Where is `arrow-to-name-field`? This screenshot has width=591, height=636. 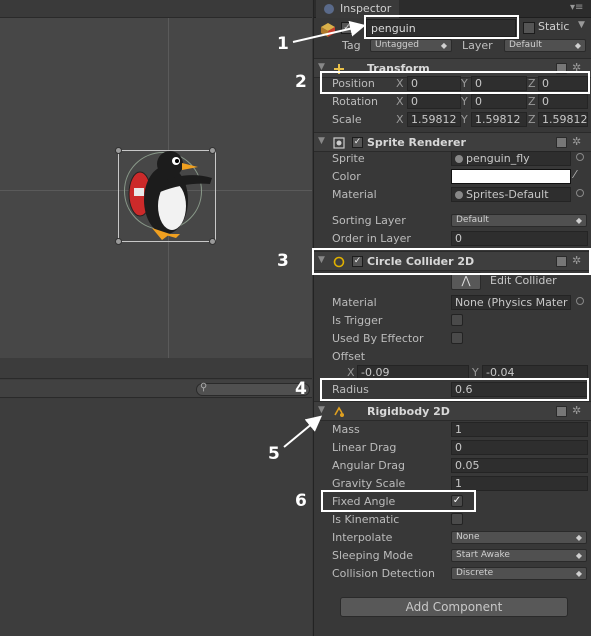
arrow-to-name-field is located at coordinates (329, 31).